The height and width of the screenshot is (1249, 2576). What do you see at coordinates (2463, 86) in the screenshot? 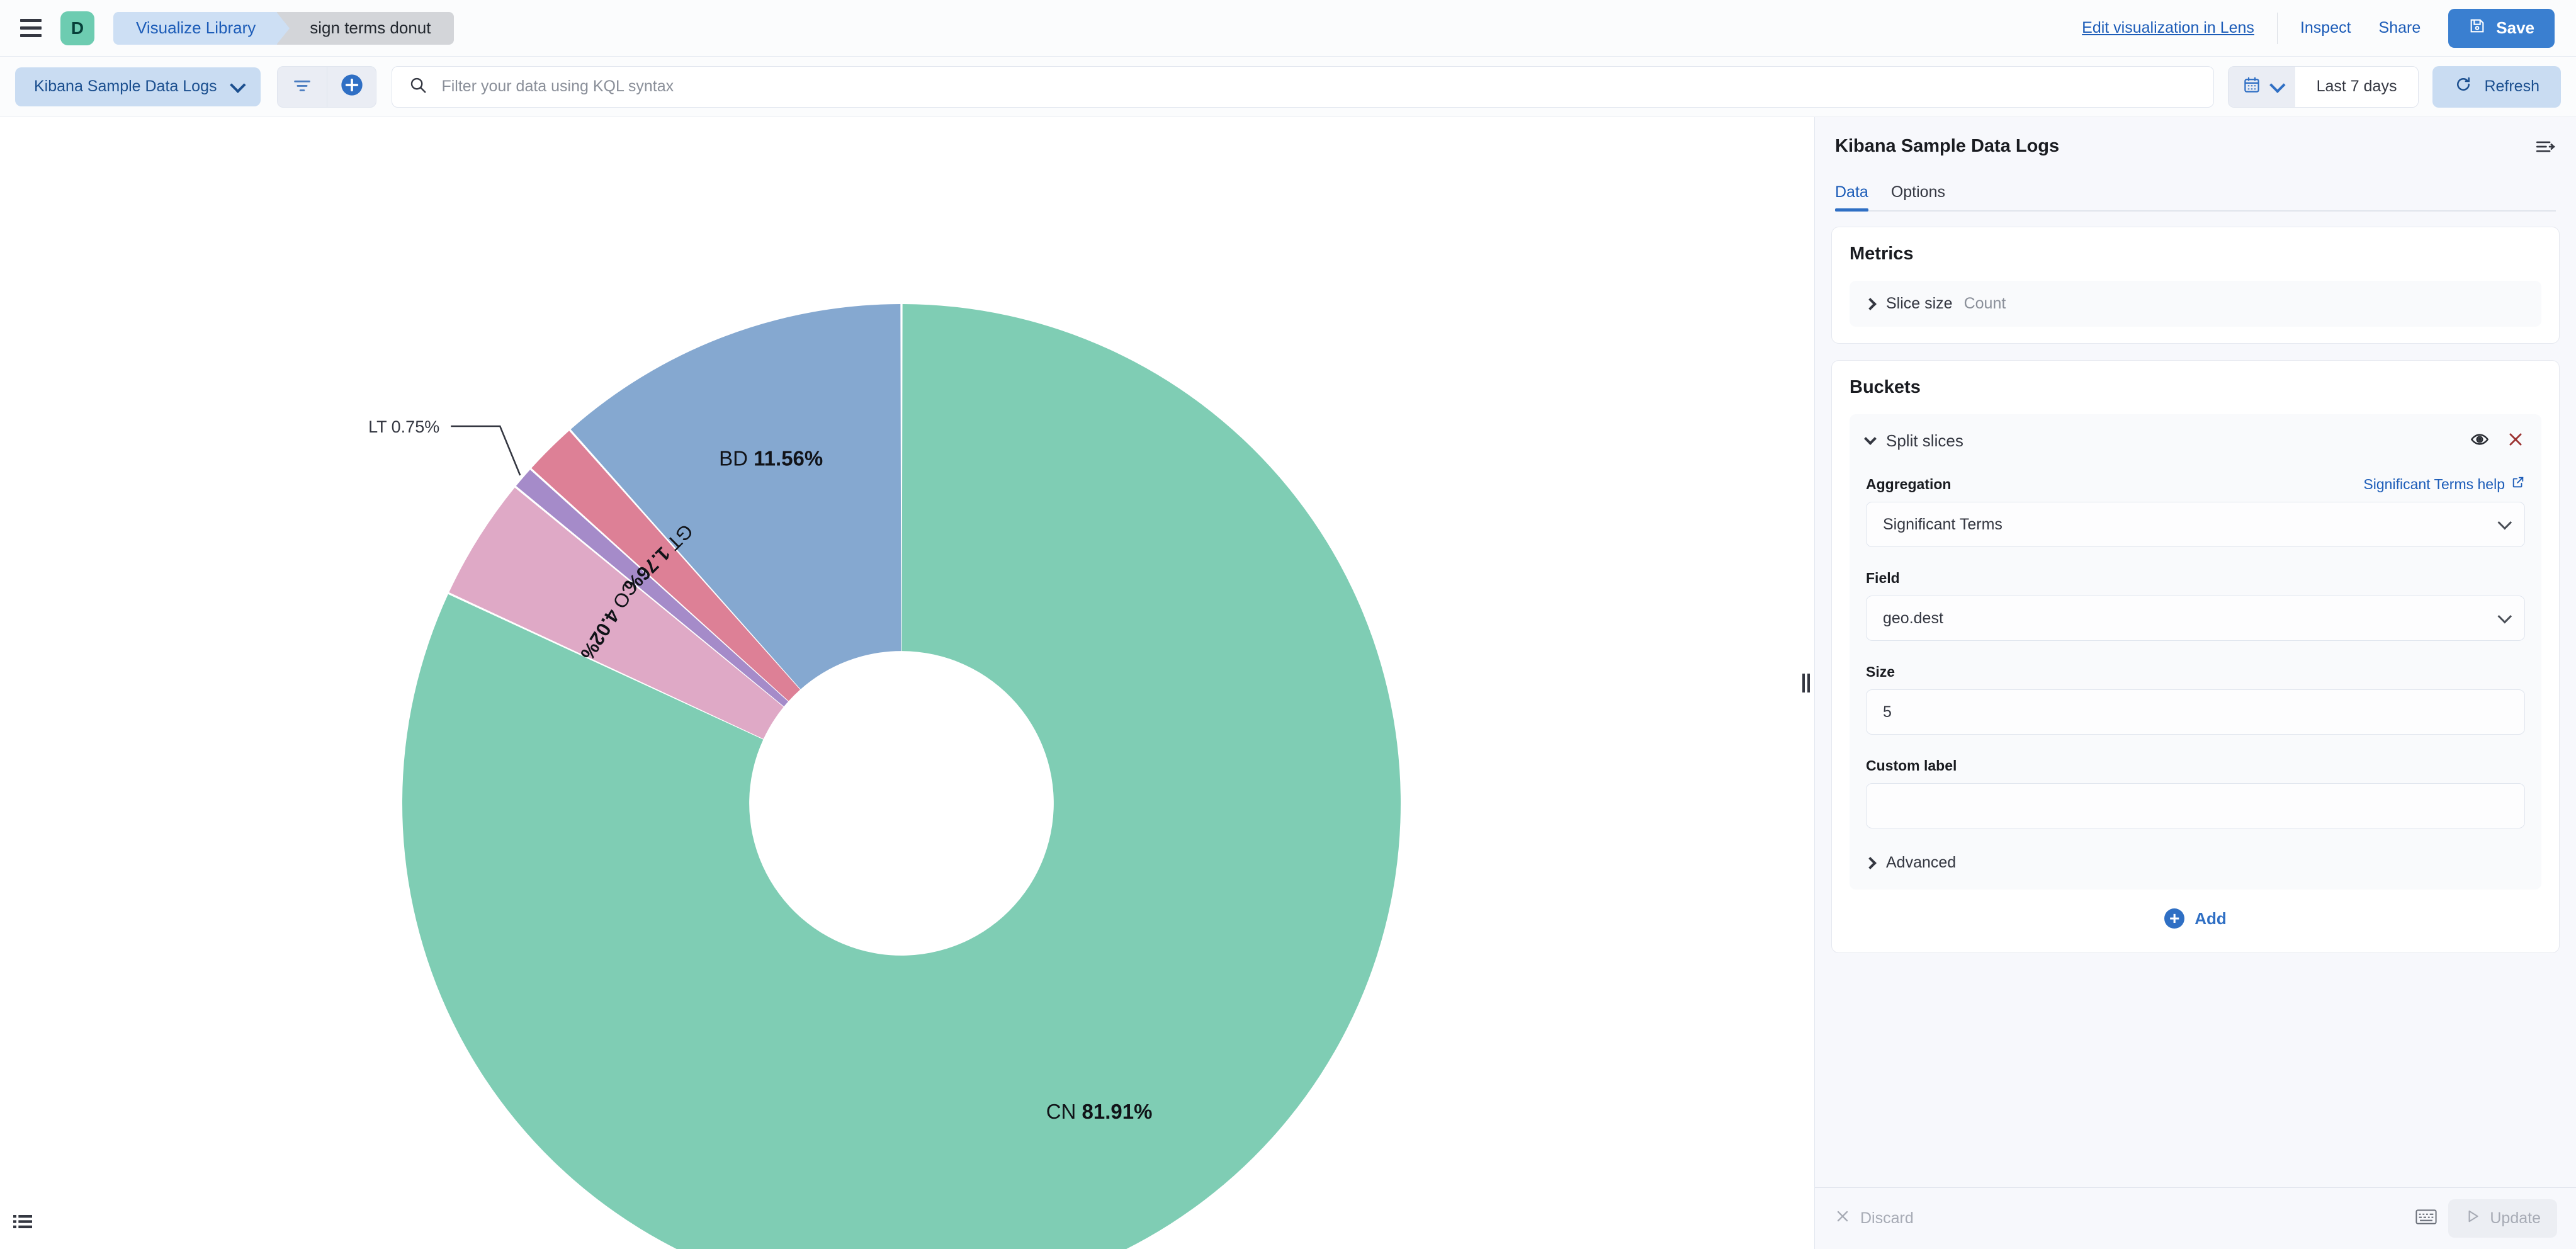
I see `refresh-icon` at bounding box center [2463, 86].